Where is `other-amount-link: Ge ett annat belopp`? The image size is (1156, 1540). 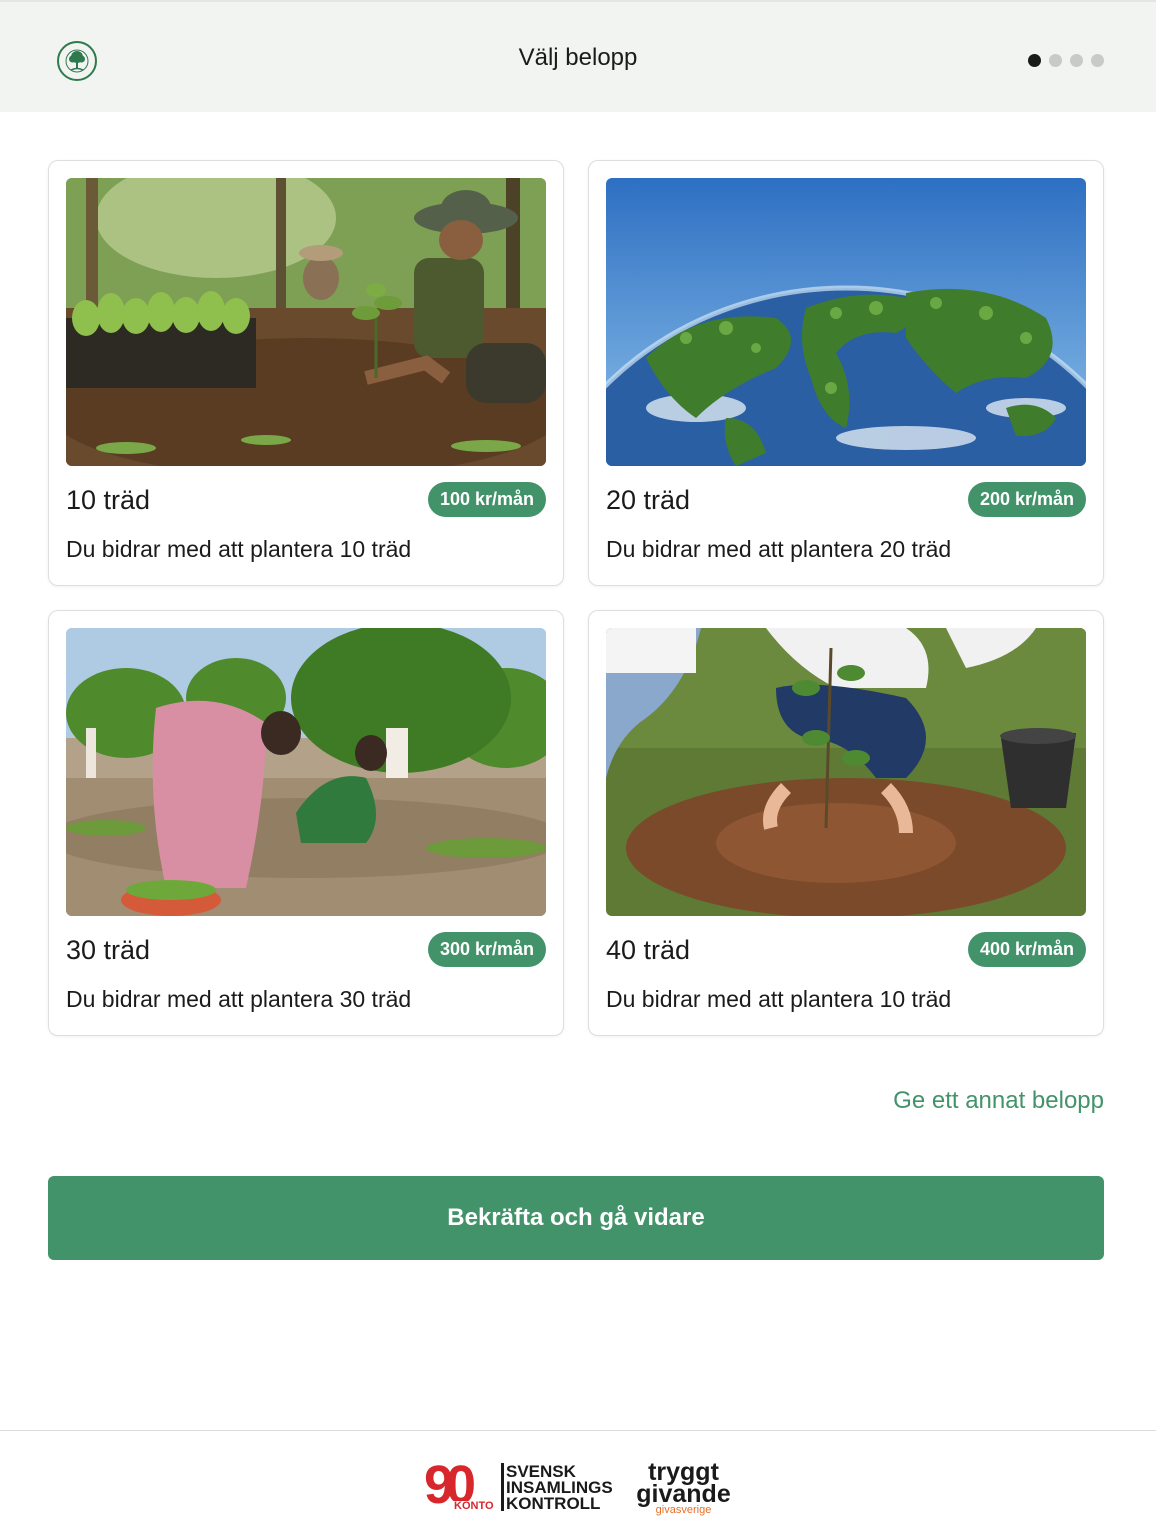 other-amount-link: Ge ett annat belopp is located at coordinates (998, 1101).